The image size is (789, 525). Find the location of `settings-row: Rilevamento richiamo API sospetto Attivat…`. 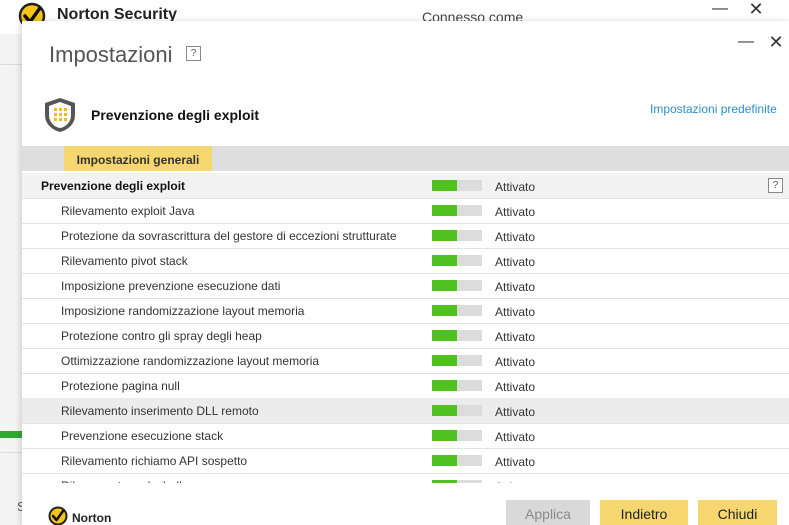

settings-row: Rilevamento richiamo API sospetto Attivat… is located at coordinates (405, 461).